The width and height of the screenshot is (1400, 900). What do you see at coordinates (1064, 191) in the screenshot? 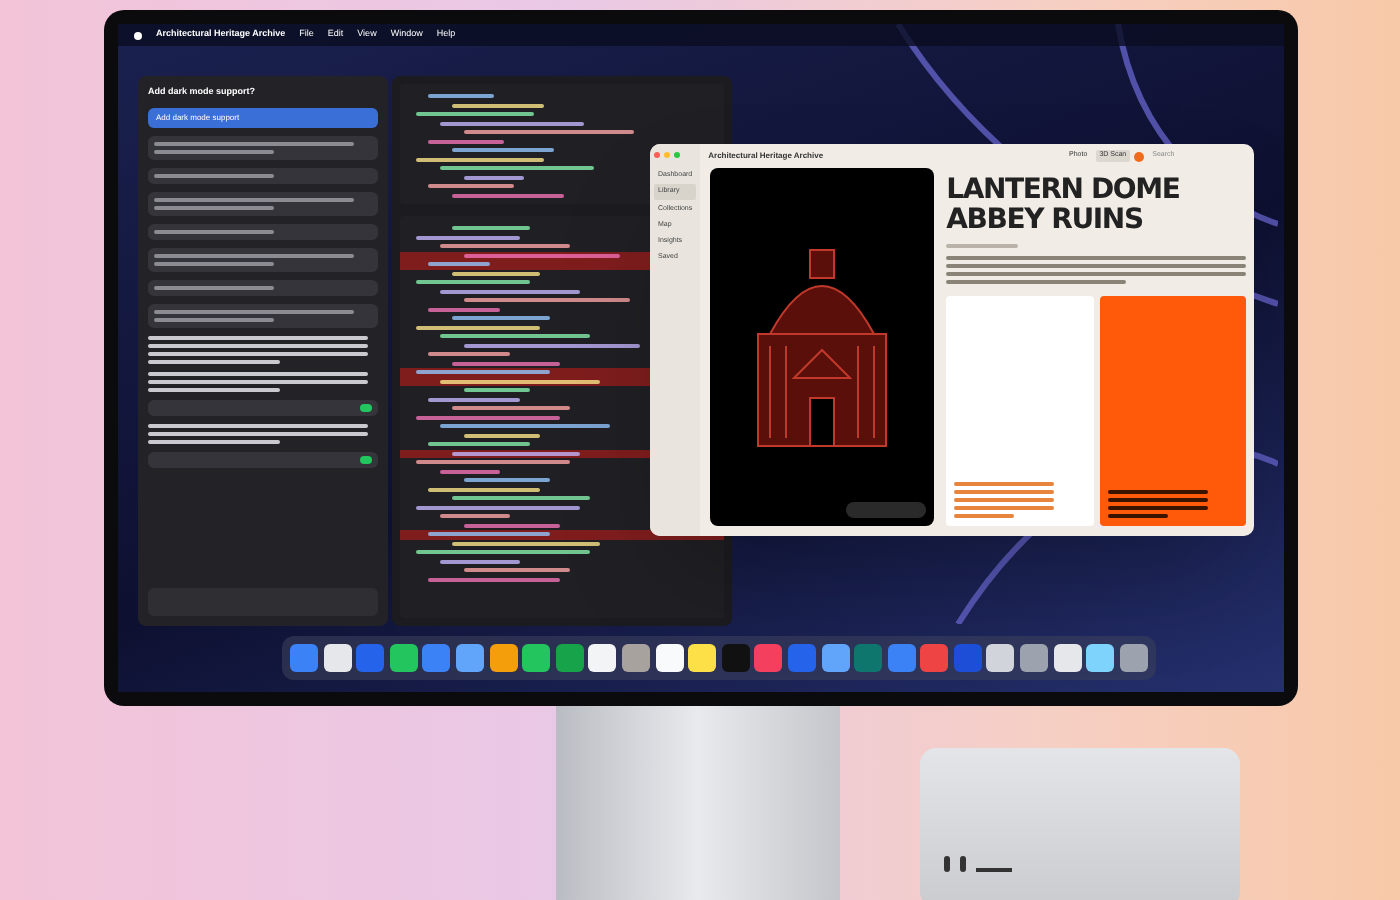
I see `record-title: LANTERN DOME` at bounding box center [1064, 191].